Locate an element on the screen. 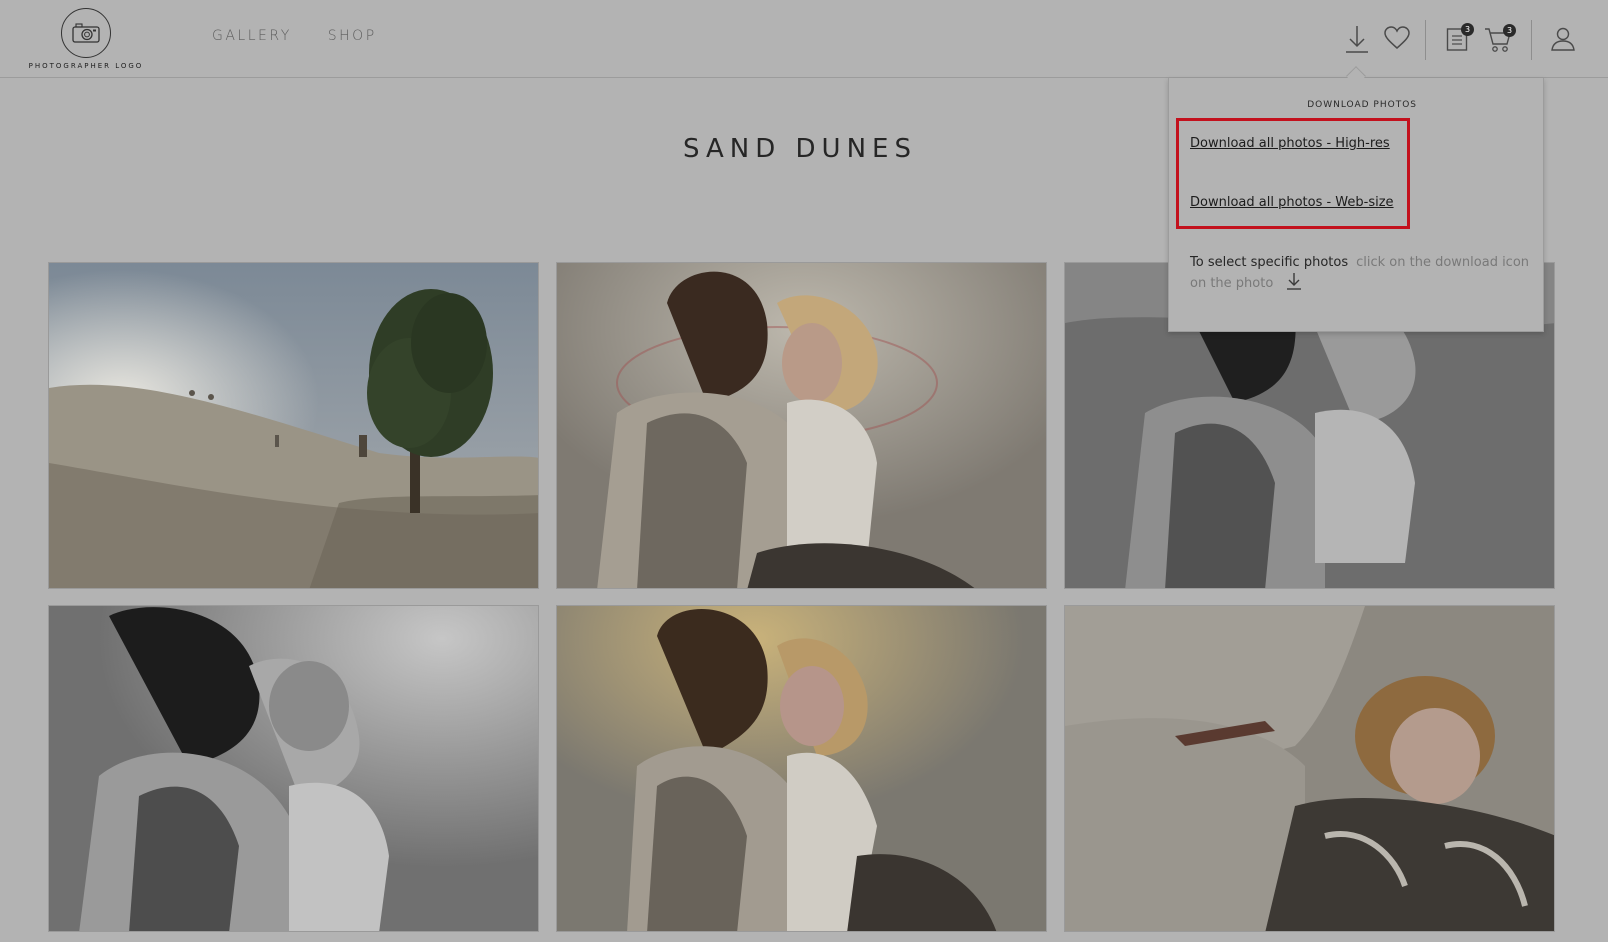 The width and height of the screenshot is (1608, 942). nav-gallery: GALLERY is located at coordinates (252, 36).